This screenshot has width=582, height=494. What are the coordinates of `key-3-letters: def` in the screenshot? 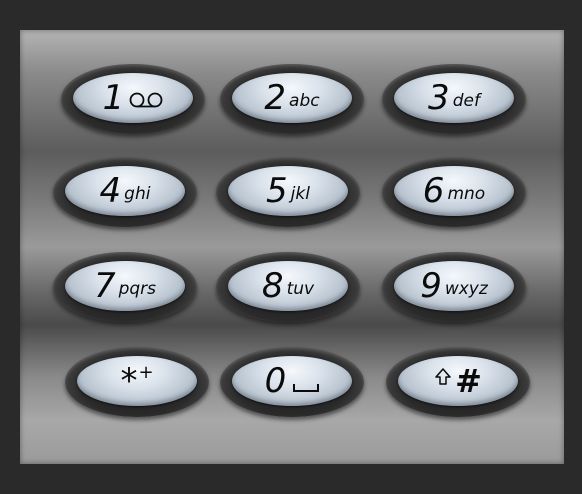 It's located at (466, 100).